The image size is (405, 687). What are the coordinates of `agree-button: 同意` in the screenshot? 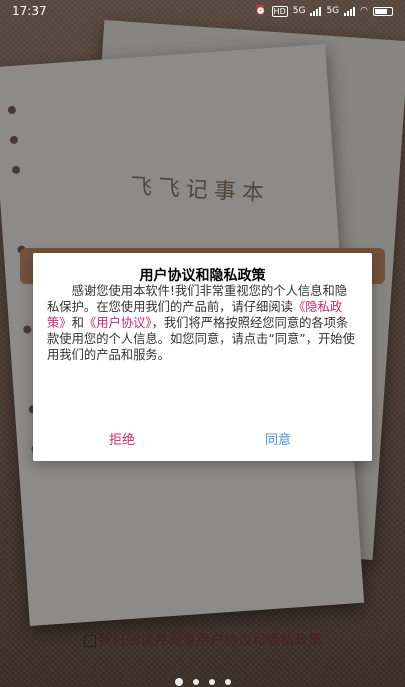 It's located at (278, 438).